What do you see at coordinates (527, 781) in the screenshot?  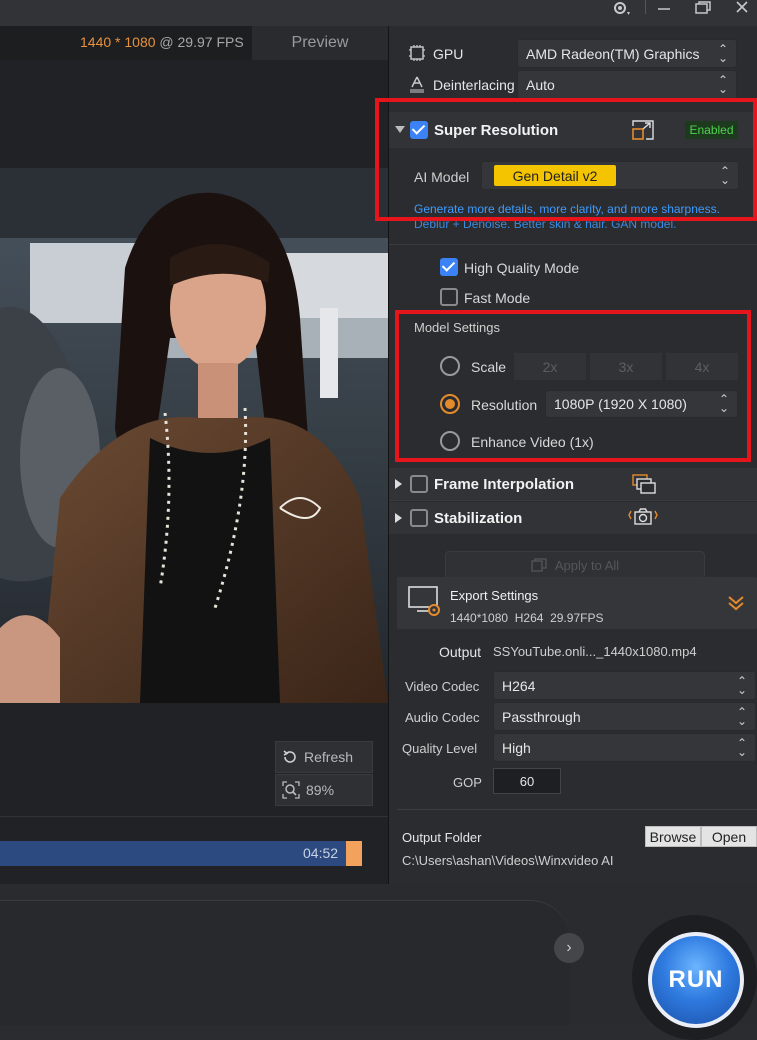 I see `gop-input: 60` at bounding box center [527, 781].